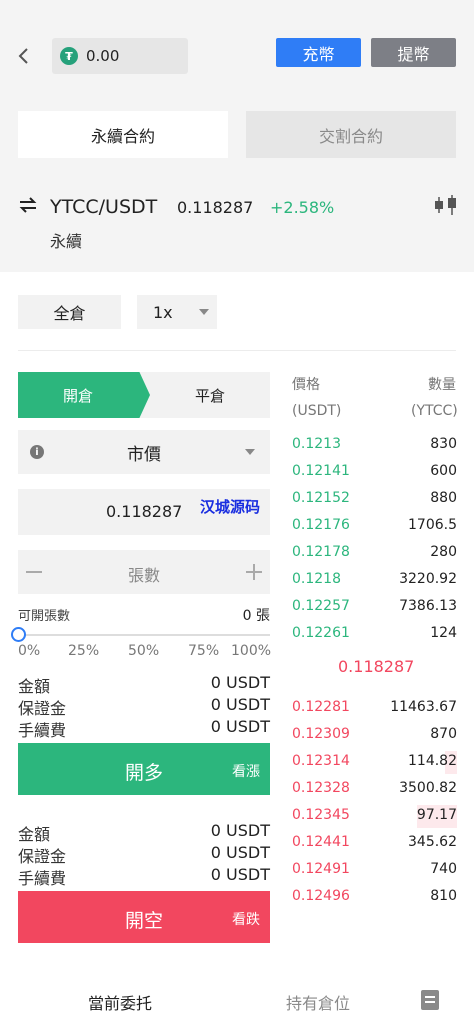 This screenshot has height=1024, width=474. I want to click on percent-mark: 25%, so click(83, 651).